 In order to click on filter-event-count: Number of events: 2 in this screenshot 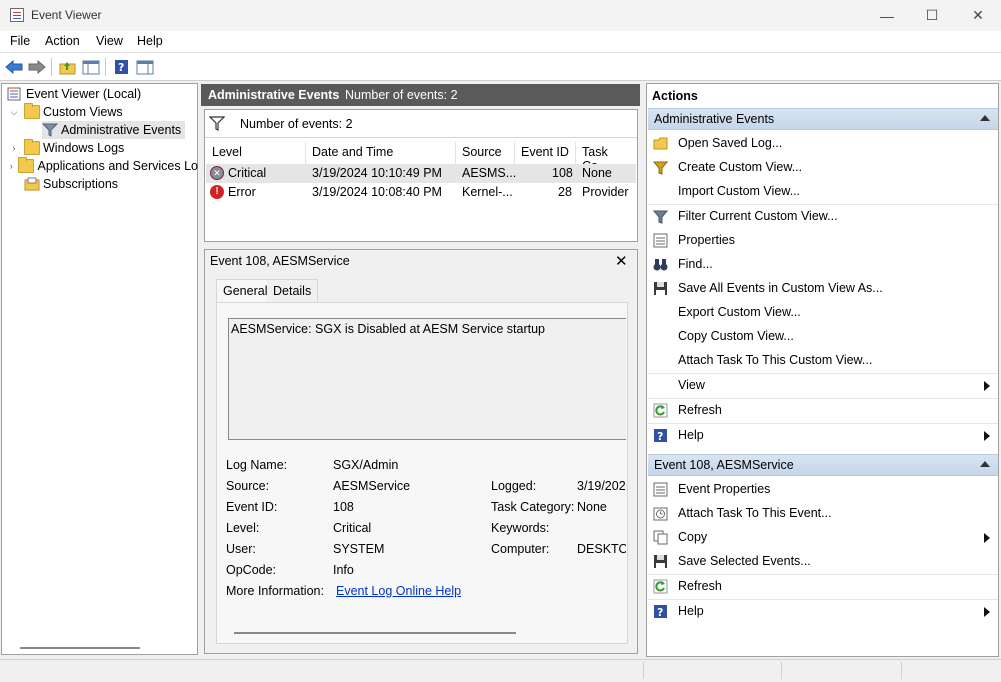, I will do `click(296, 124)`.